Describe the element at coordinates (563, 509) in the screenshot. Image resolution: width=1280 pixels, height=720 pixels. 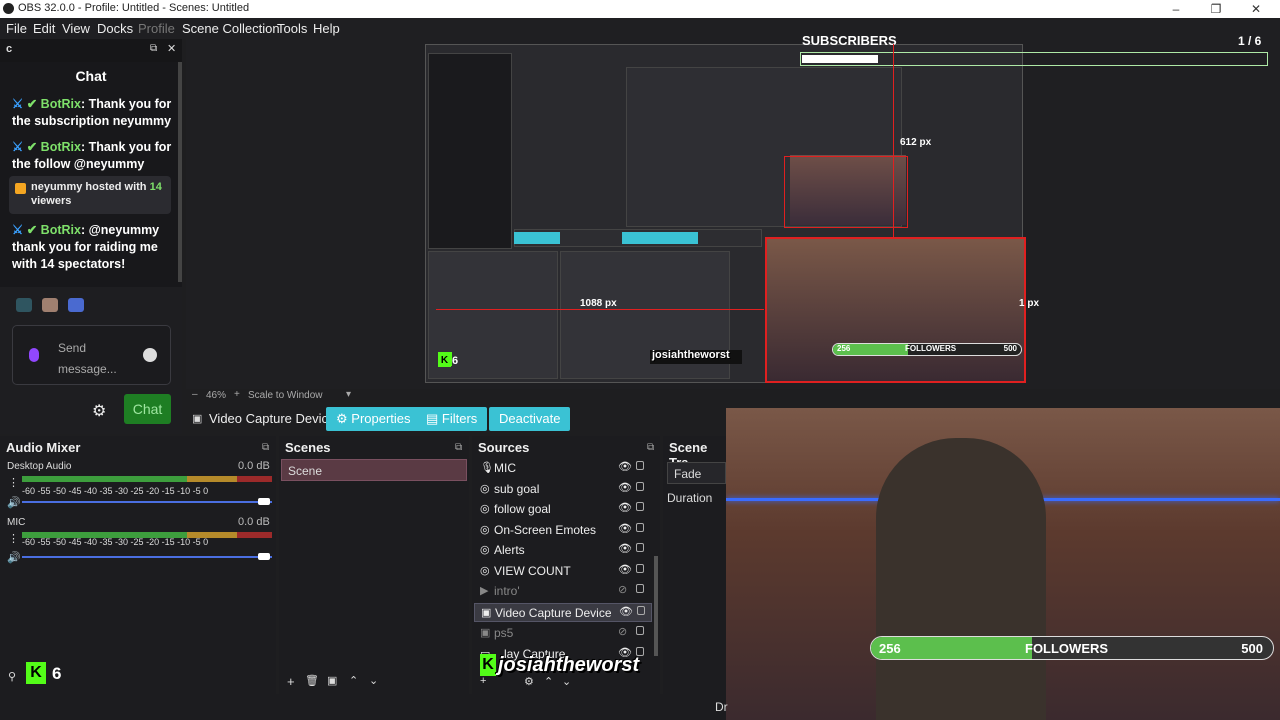
I see `source-item: ◎ follow goal 👁` at that location.